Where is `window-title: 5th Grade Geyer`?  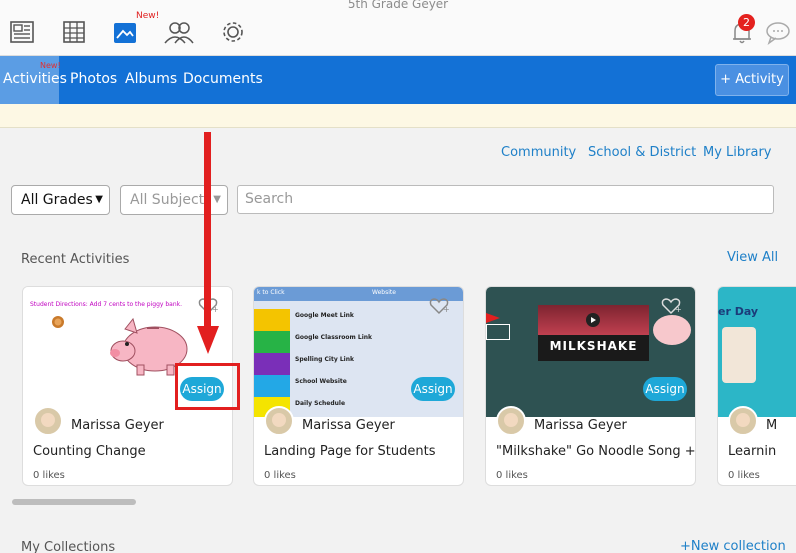
window-title: 5th Grade Geyer is located at coordinates (398, 5).